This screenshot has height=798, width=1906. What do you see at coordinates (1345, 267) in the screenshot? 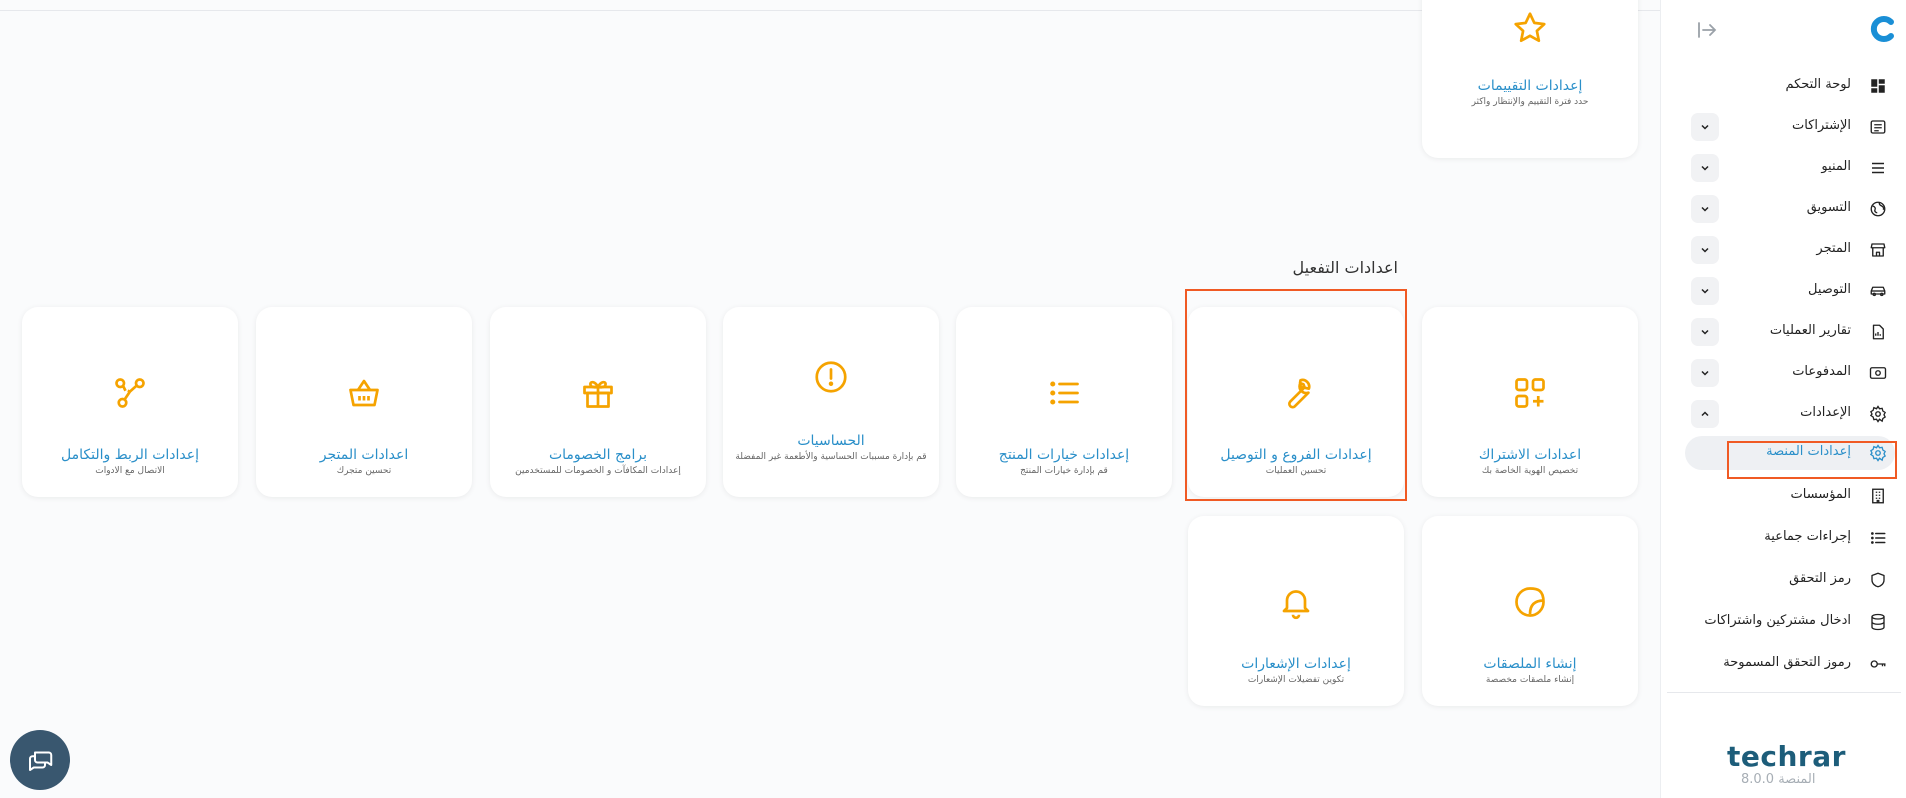
I see `section-title: اعدادات التفعيل` at bounding box center [1345, 267].